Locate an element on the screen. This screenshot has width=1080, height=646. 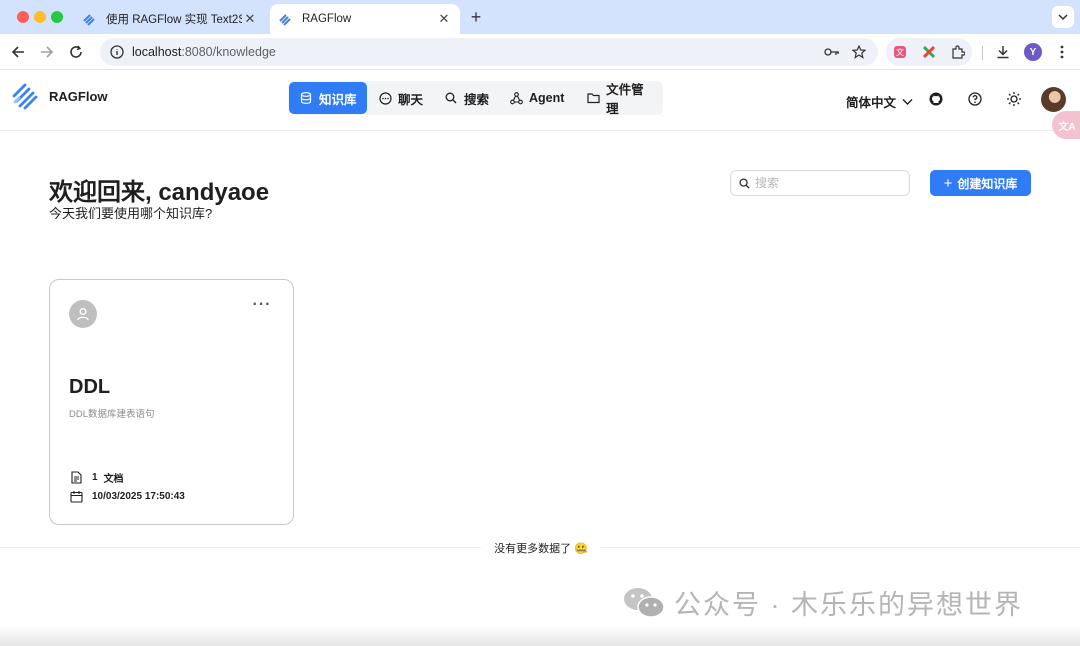
user-icon is located at coordinates (83, 314).